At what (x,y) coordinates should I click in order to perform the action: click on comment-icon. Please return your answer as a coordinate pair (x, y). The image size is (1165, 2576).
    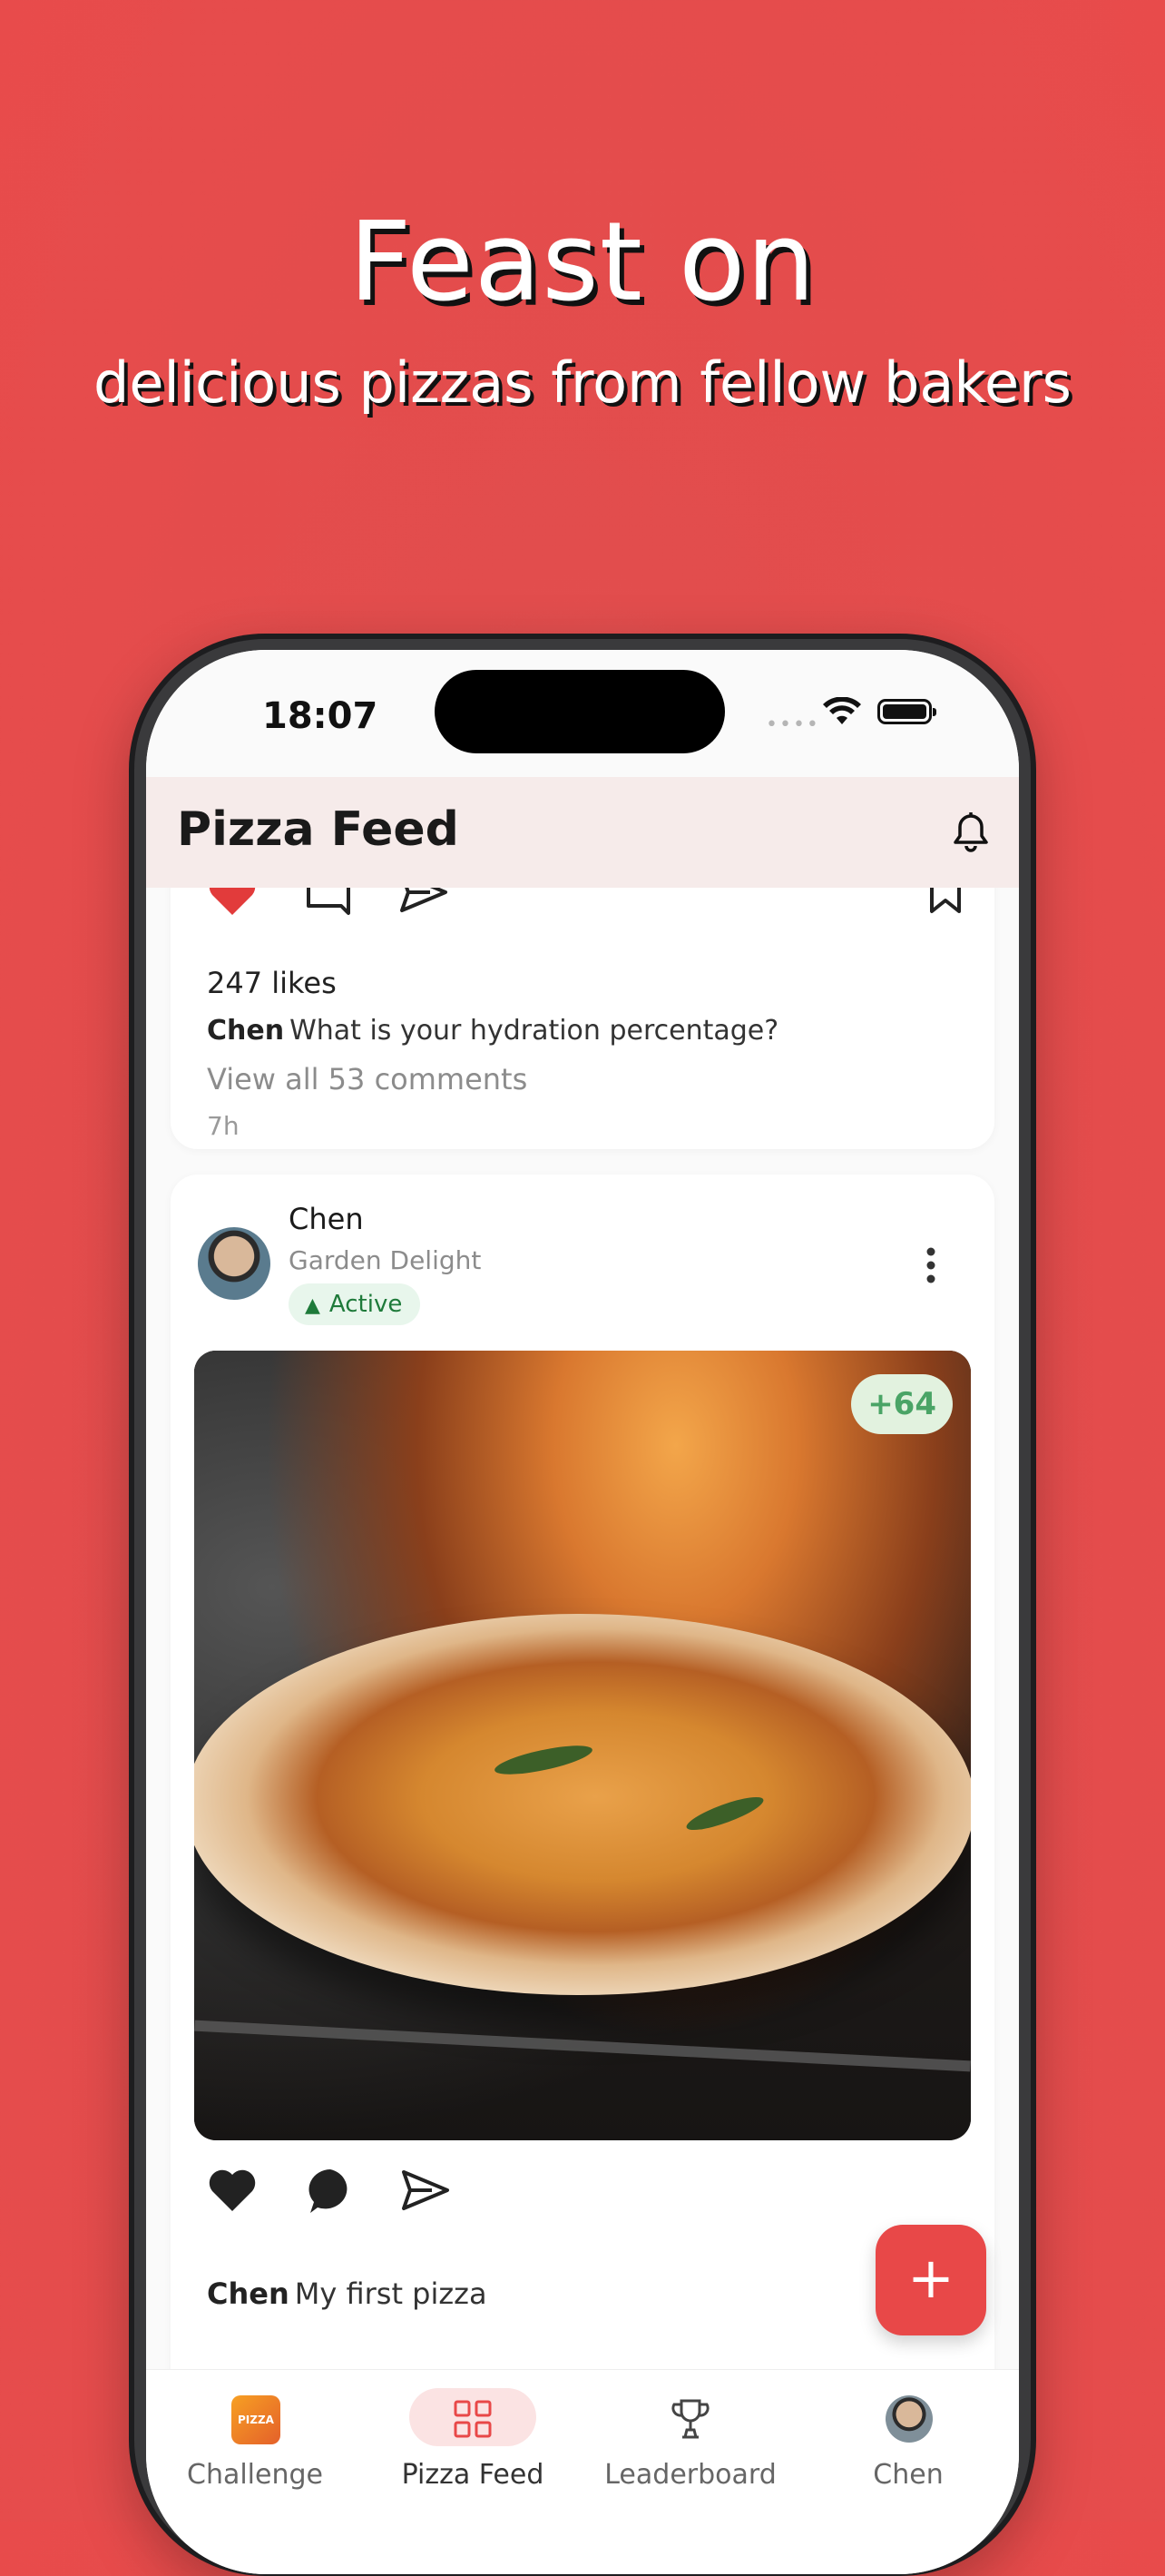
    Looking at the image, I should click on (328, 902).